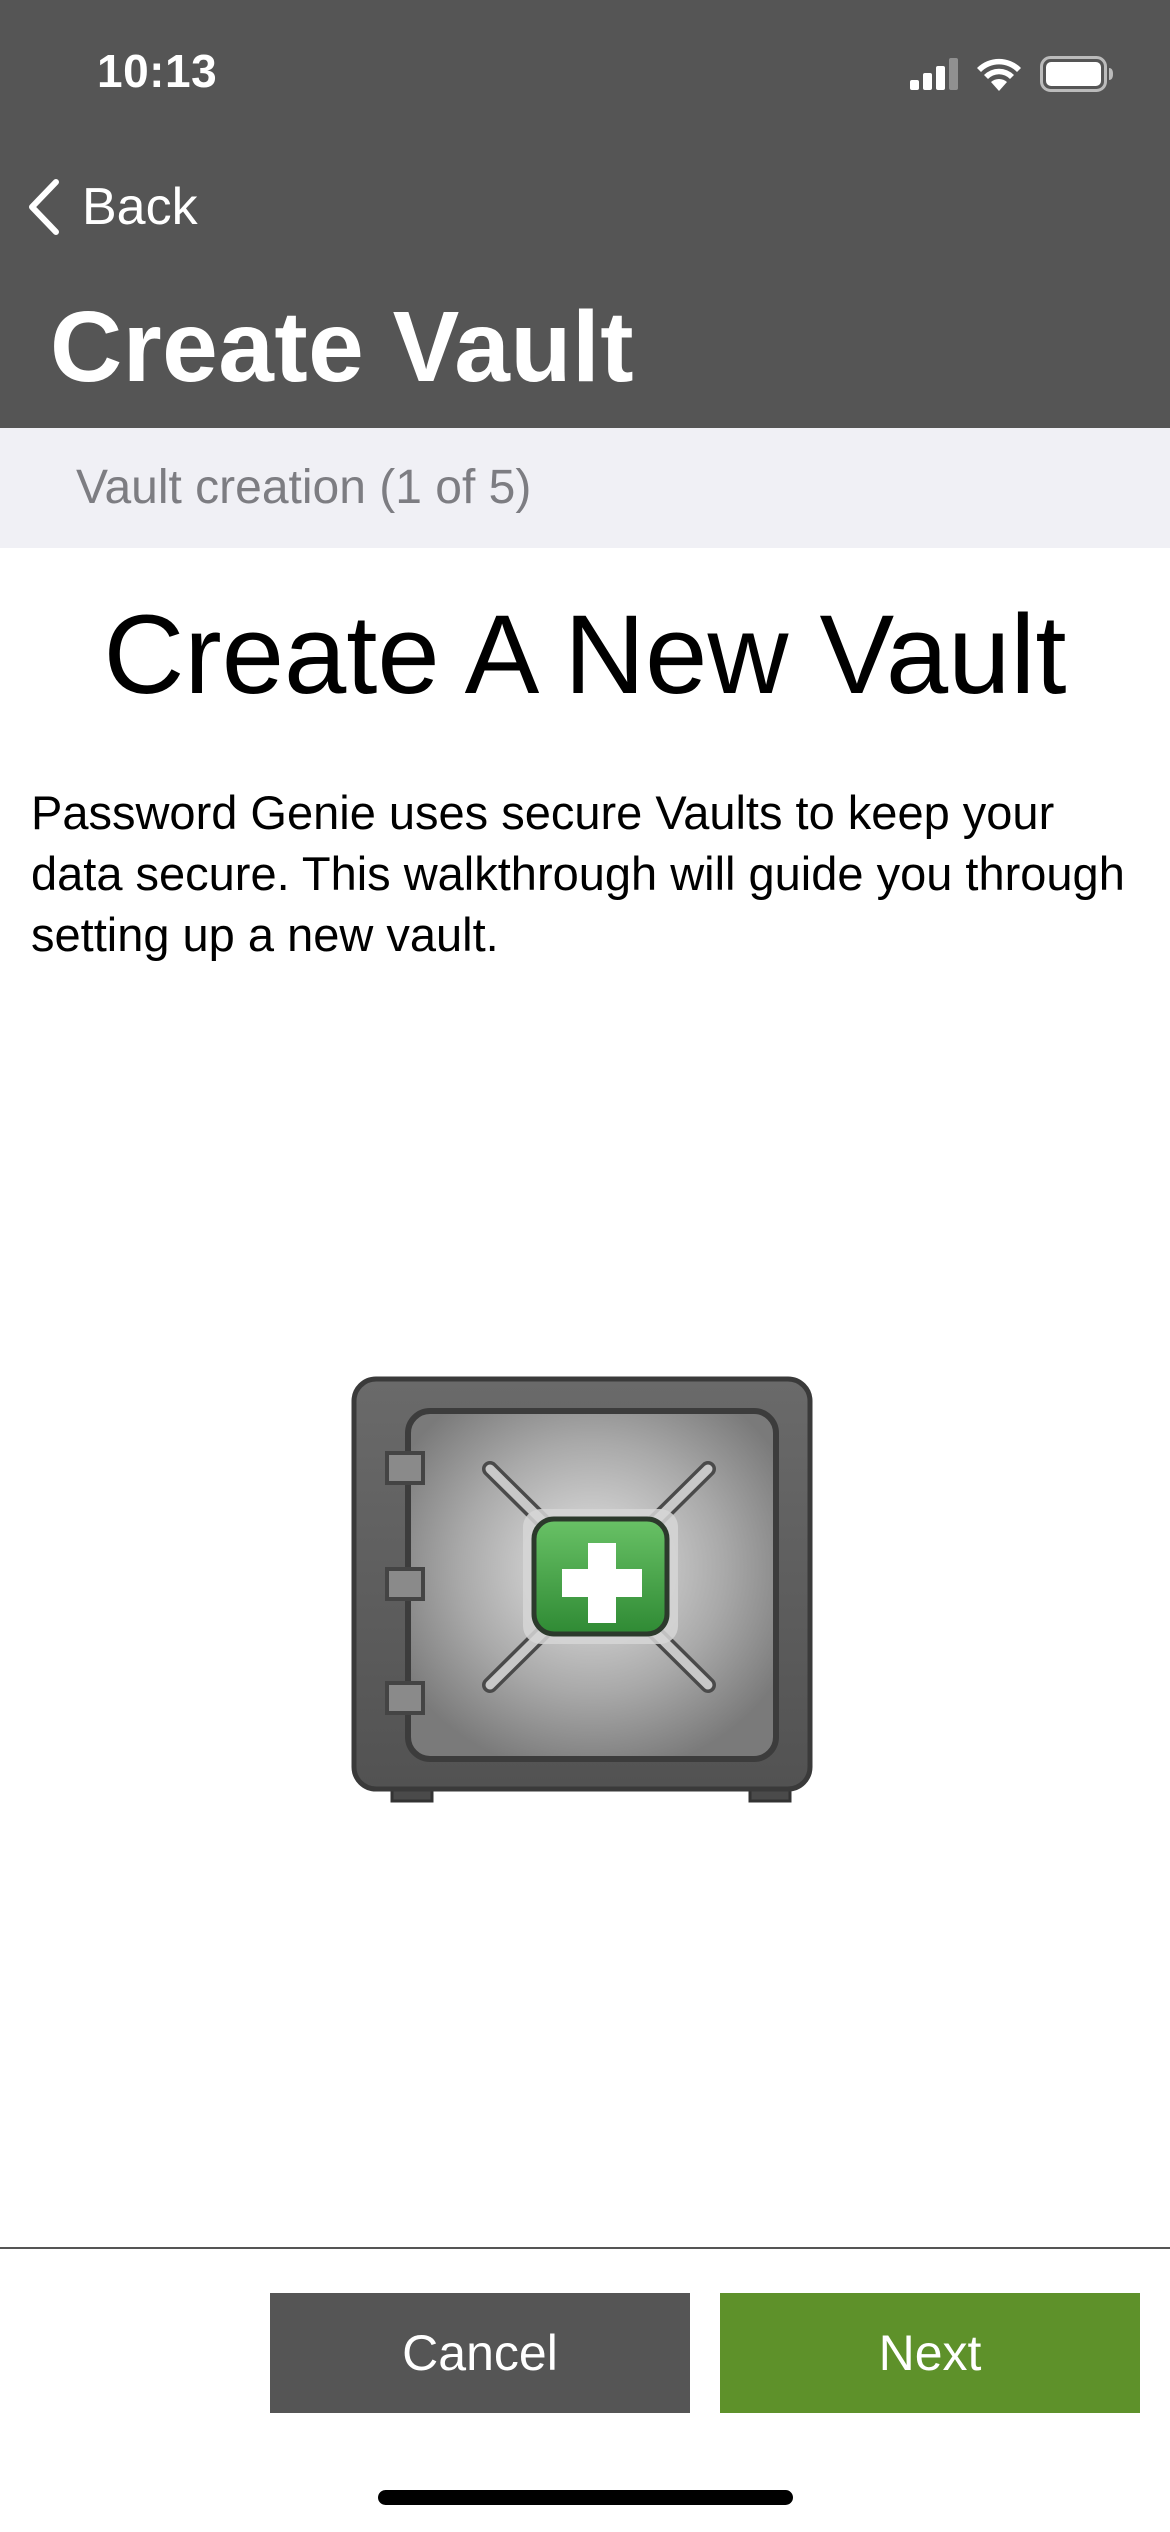  What do you see at coordinates (585, 2497) in the screenshot?
I see `home-indicator` at bounding box center [585, 2497].